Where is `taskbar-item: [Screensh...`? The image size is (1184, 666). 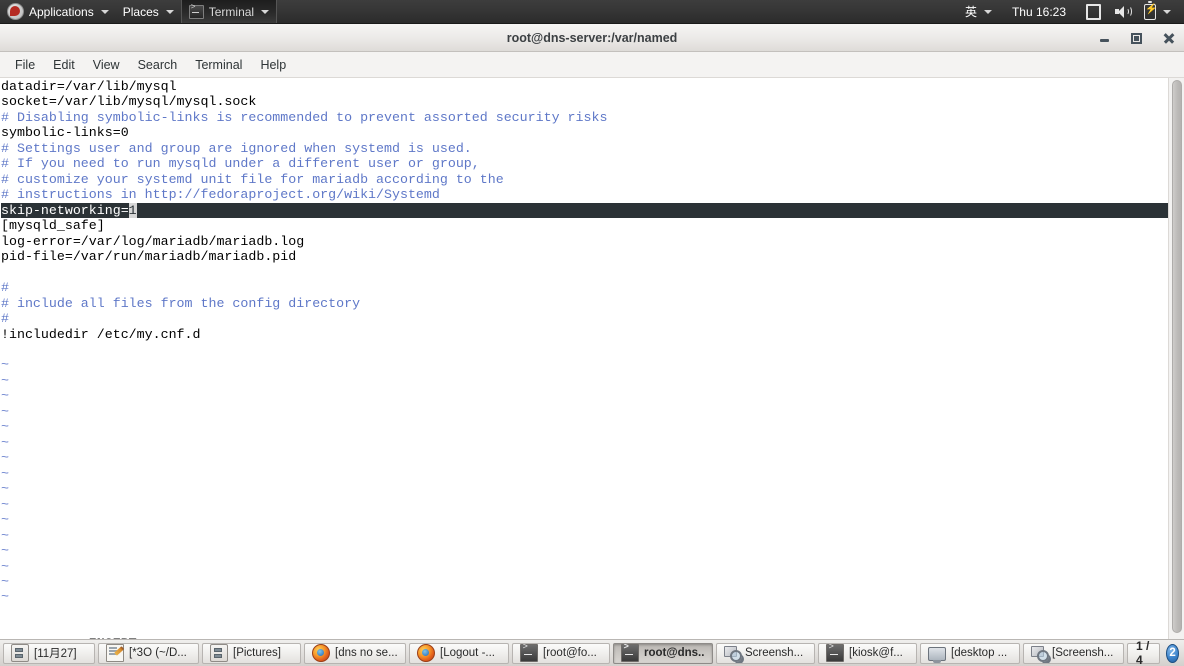
taskbar-item: [Screensh... is located at coordinates (1073, 653).